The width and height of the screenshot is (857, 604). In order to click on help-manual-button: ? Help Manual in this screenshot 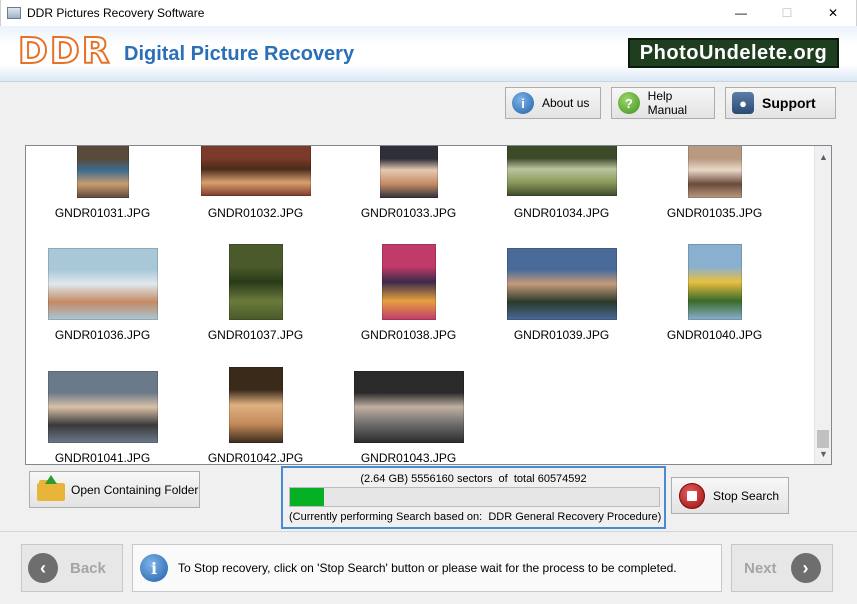, I will do `click(663, 103)`.